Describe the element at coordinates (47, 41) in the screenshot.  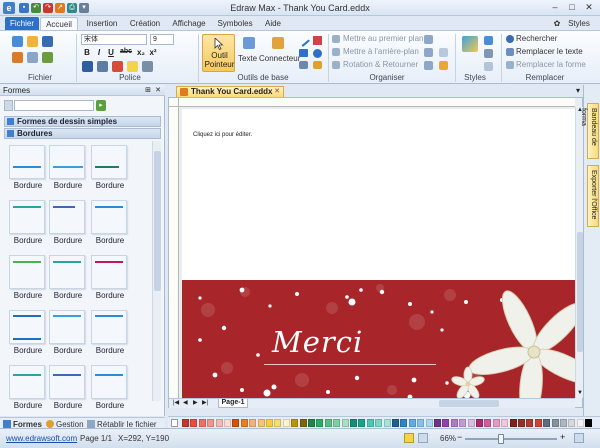
I see `save-file-icon` at that location.